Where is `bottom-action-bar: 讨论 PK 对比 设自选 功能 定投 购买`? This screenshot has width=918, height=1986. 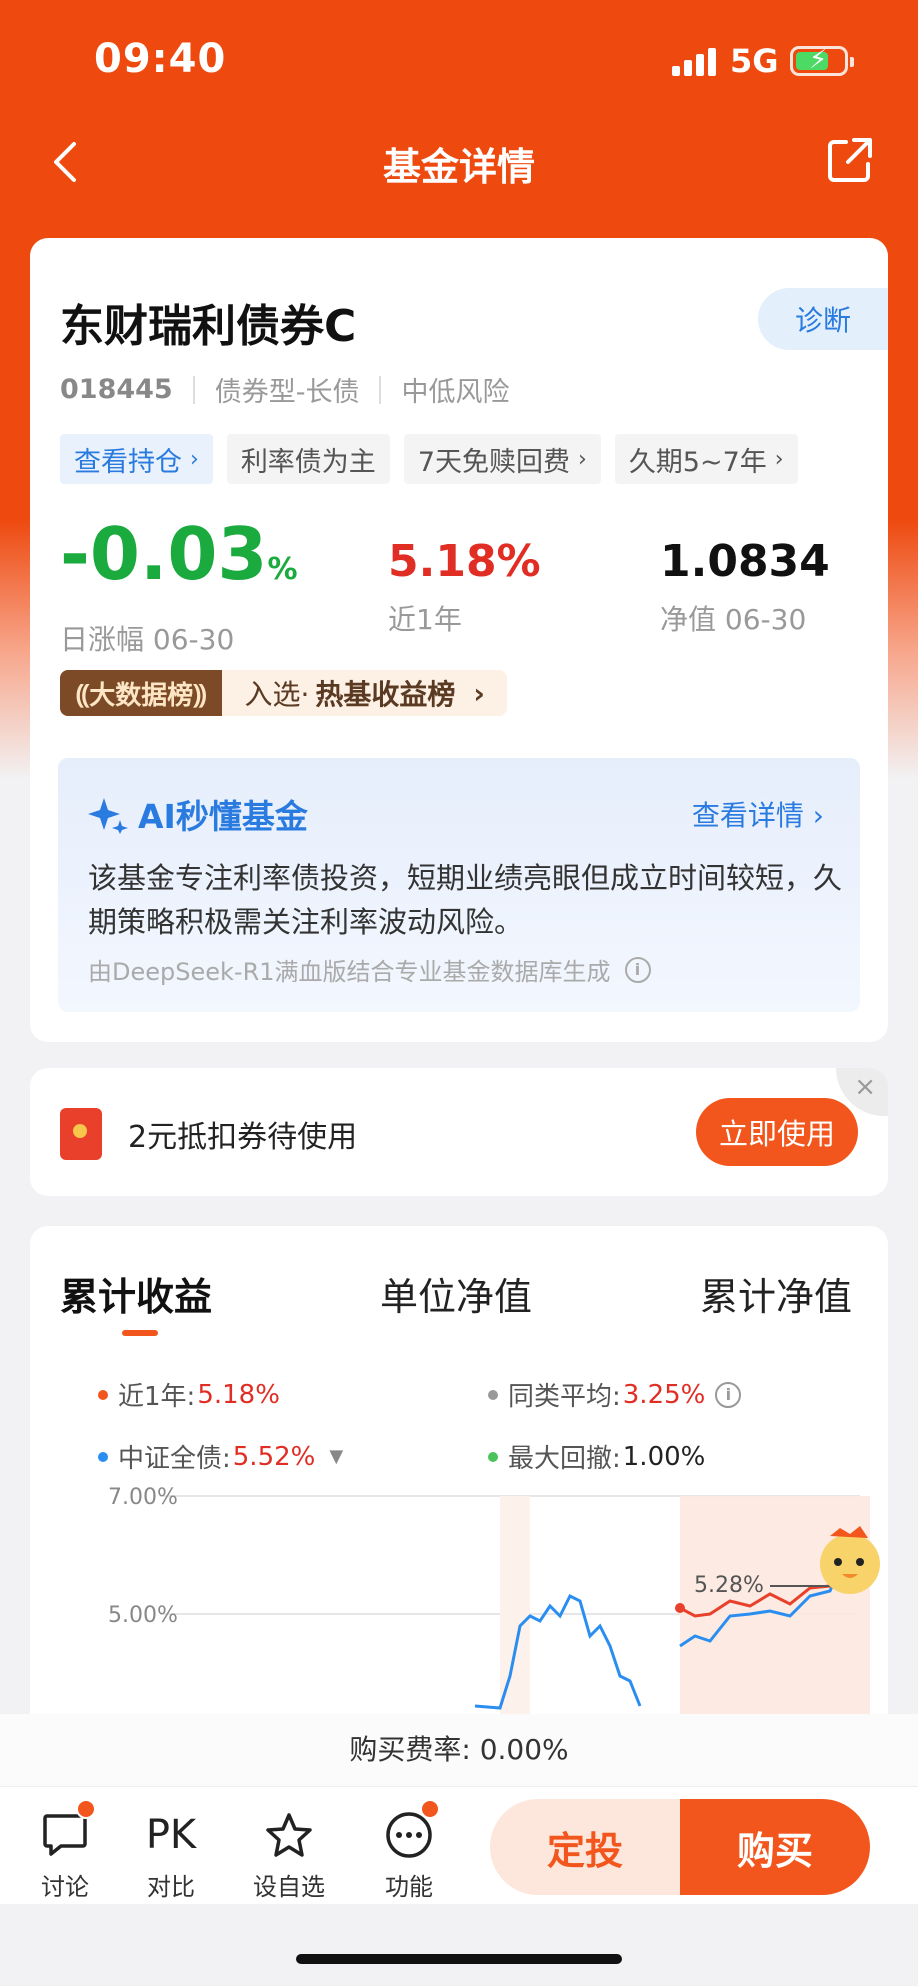 bottom-action-bar: 讨论 PK 对比 设自选 功能 定投 购买 is located at coordinates (459, 1845).